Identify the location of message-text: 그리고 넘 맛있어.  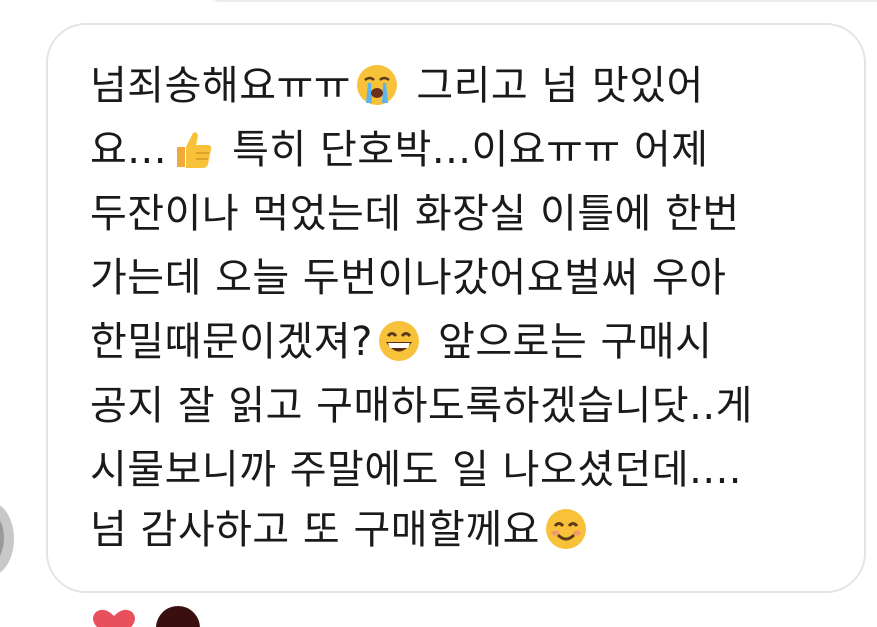
(553, 86).